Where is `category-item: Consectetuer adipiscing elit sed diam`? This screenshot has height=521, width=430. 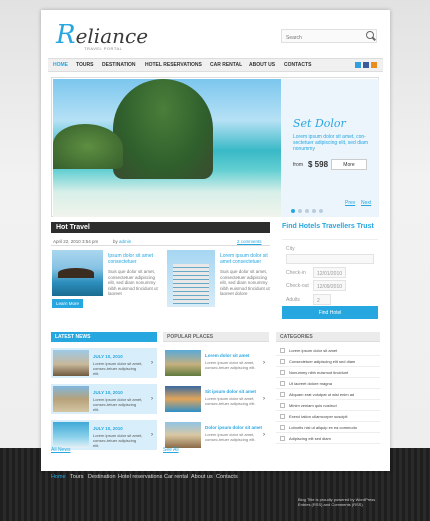
category-item: Consectetuer adipiscing elit sed diam is located at coordinates (328, 362).